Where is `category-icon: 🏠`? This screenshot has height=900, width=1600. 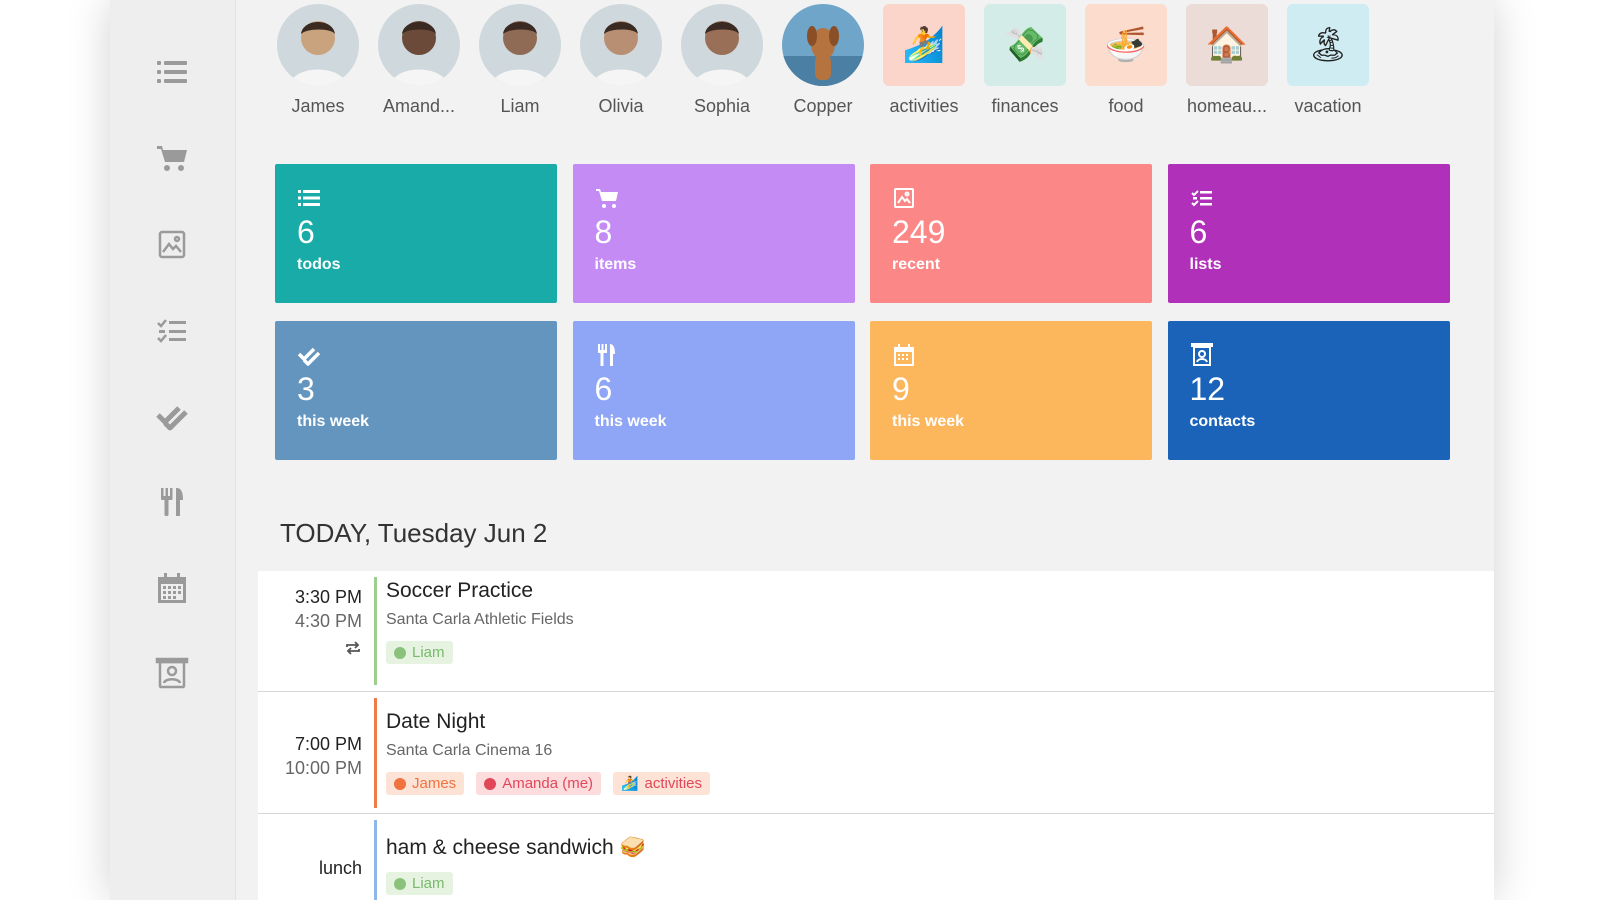
category-icon: 🏠 is located at coordinates (1227, 45).